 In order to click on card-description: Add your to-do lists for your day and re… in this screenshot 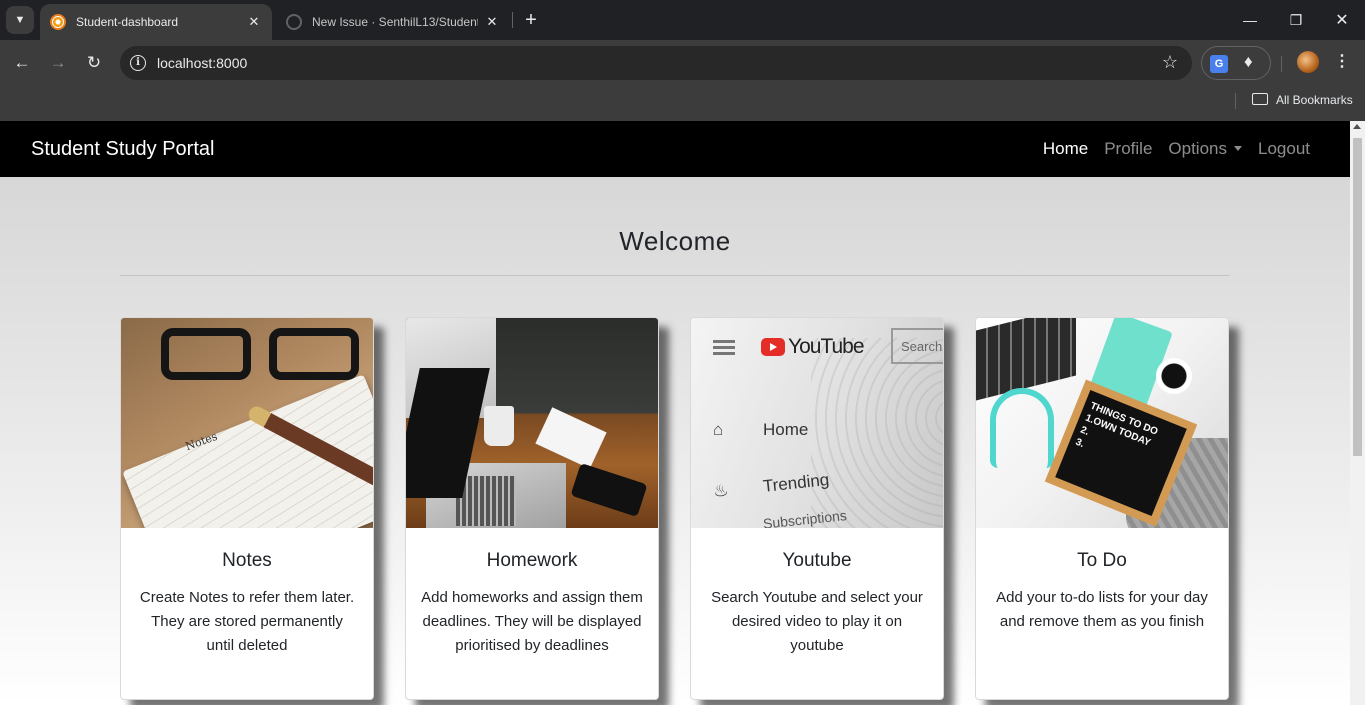, I will do `click(1102, 609)`.